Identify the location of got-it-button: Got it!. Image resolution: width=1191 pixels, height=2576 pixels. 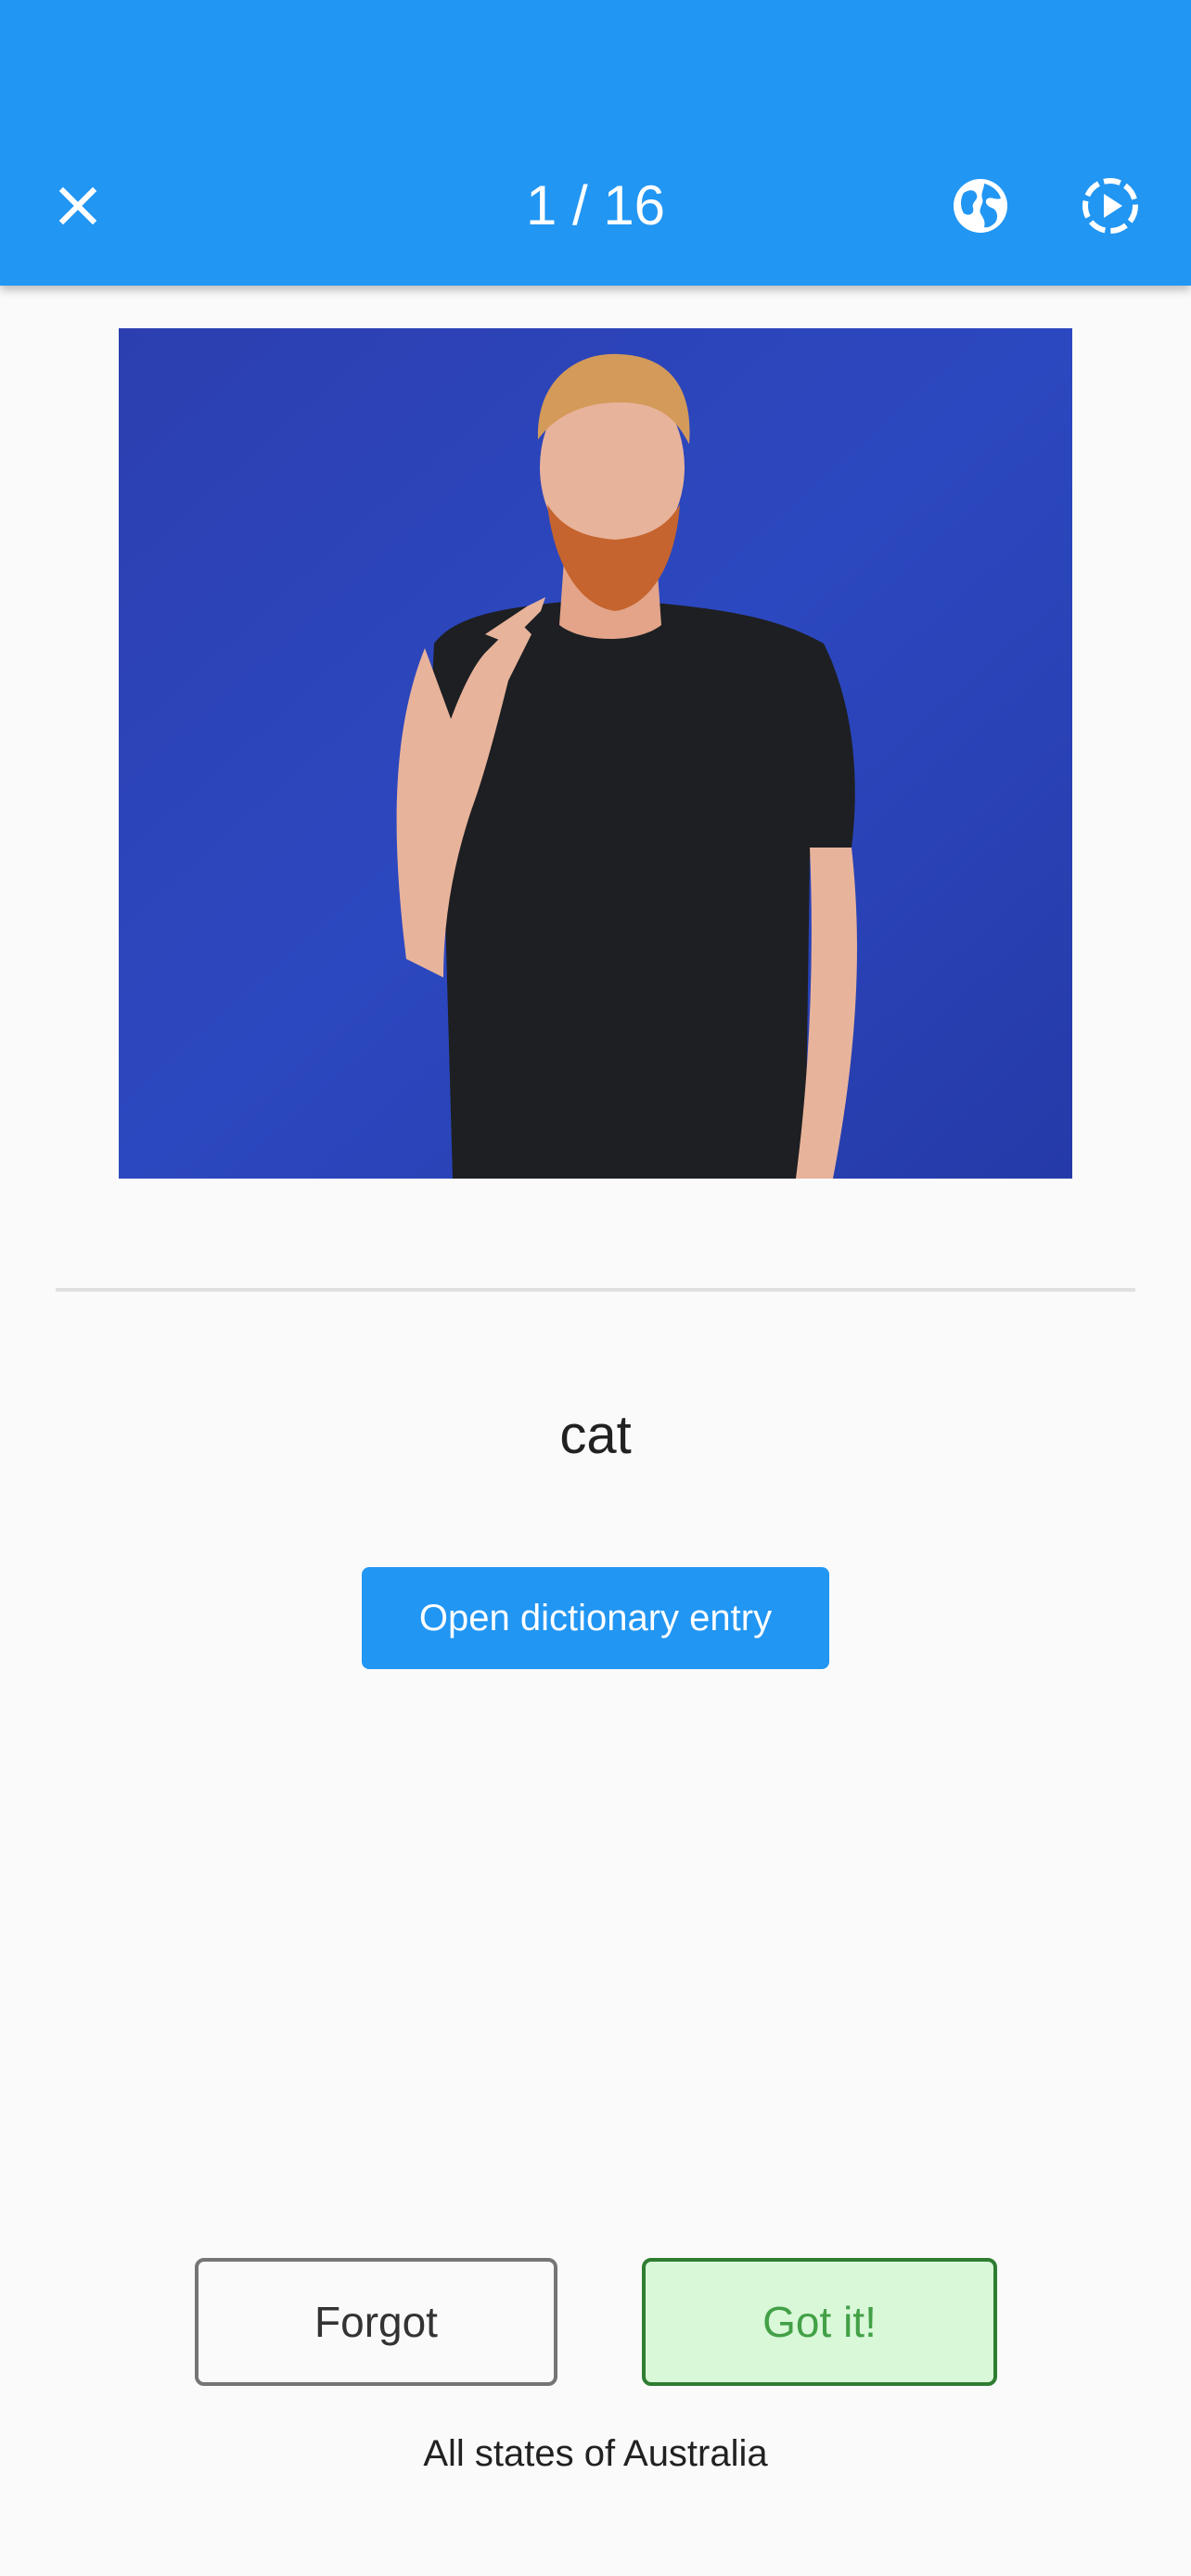
(819, 2322).